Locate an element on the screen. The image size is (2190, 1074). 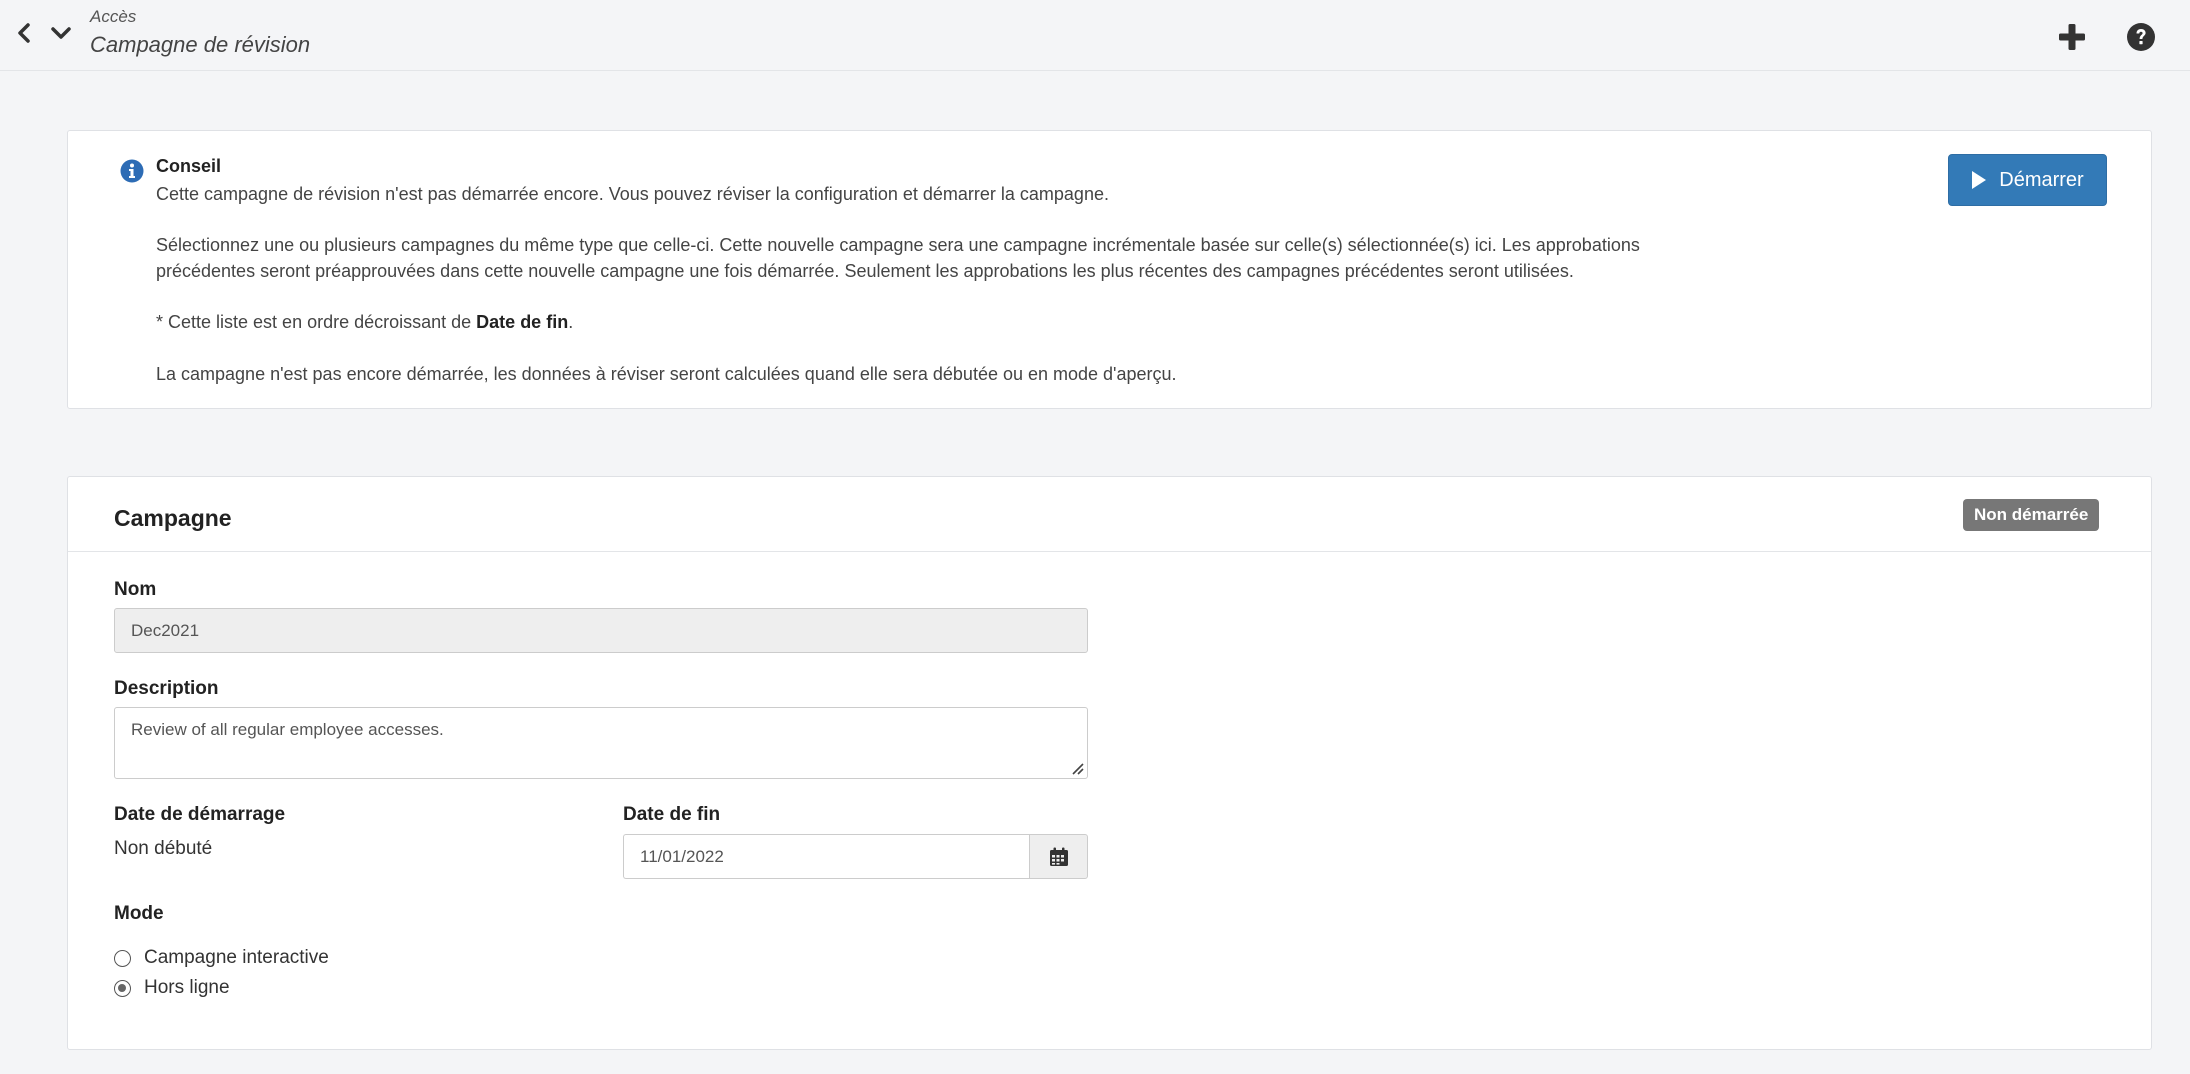
play-icon is located at coordinates (1979, 180).